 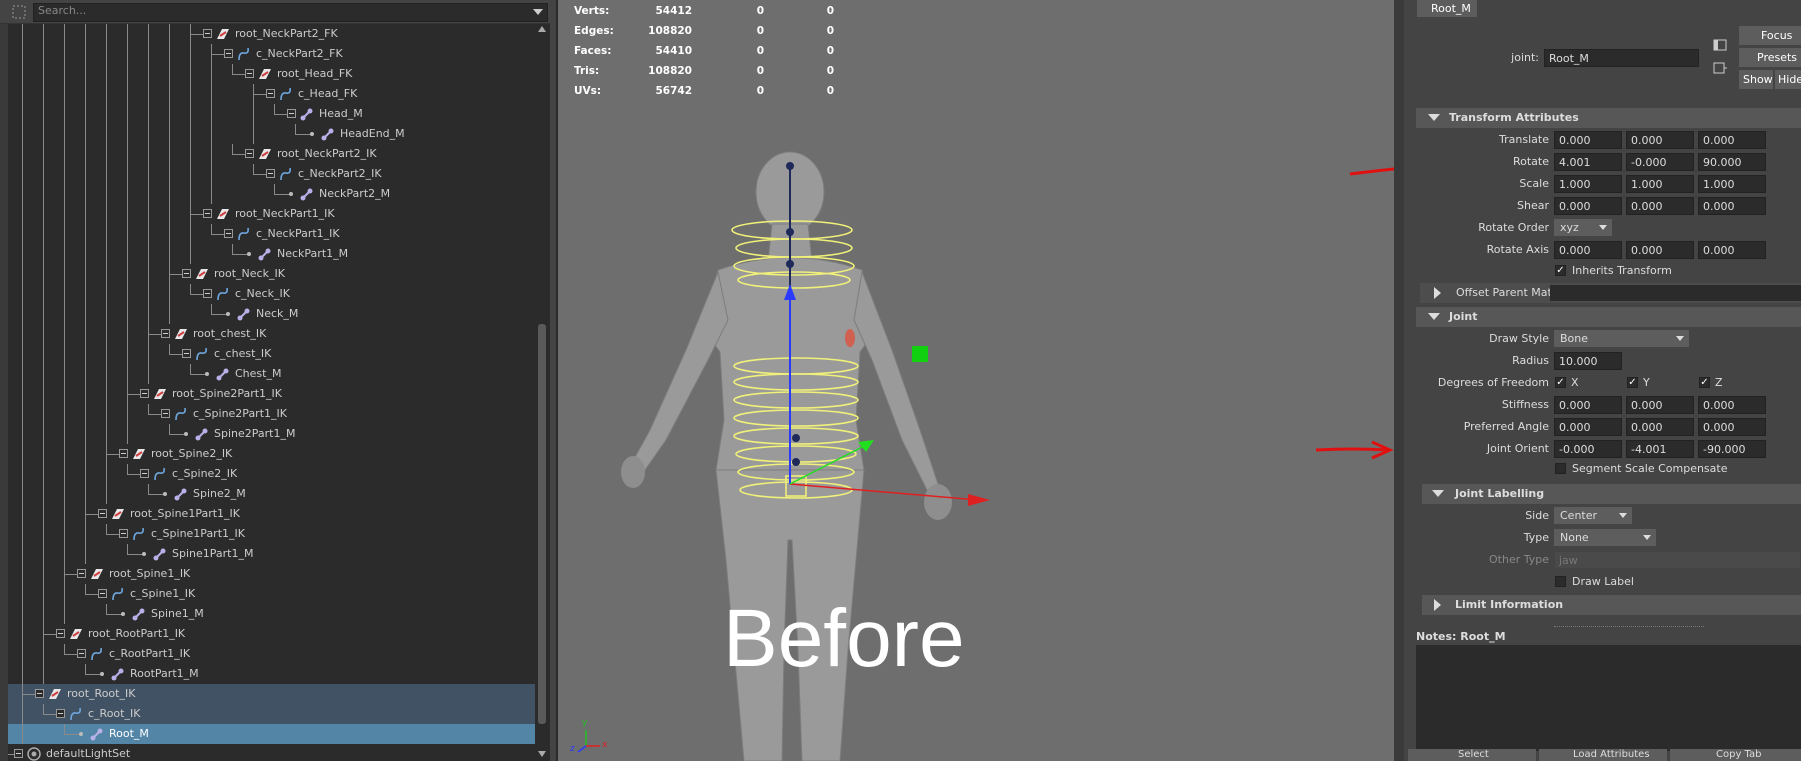 I want to click on rotate-x-field: 4.001, so click(x=1588, y=162).